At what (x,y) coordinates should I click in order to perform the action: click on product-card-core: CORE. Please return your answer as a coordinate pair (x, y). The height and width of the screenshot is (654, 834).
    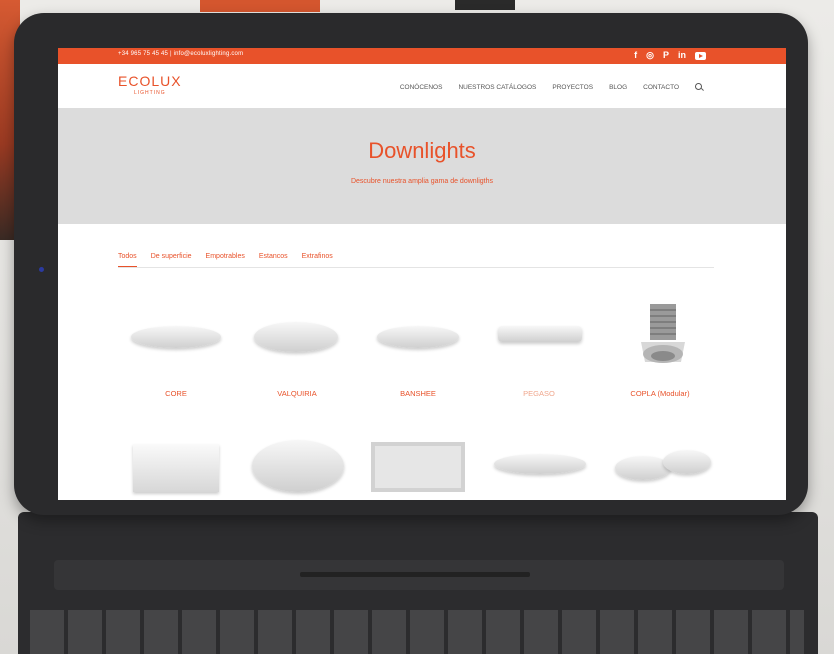
    Looking at the image, I should click on (176, 351).